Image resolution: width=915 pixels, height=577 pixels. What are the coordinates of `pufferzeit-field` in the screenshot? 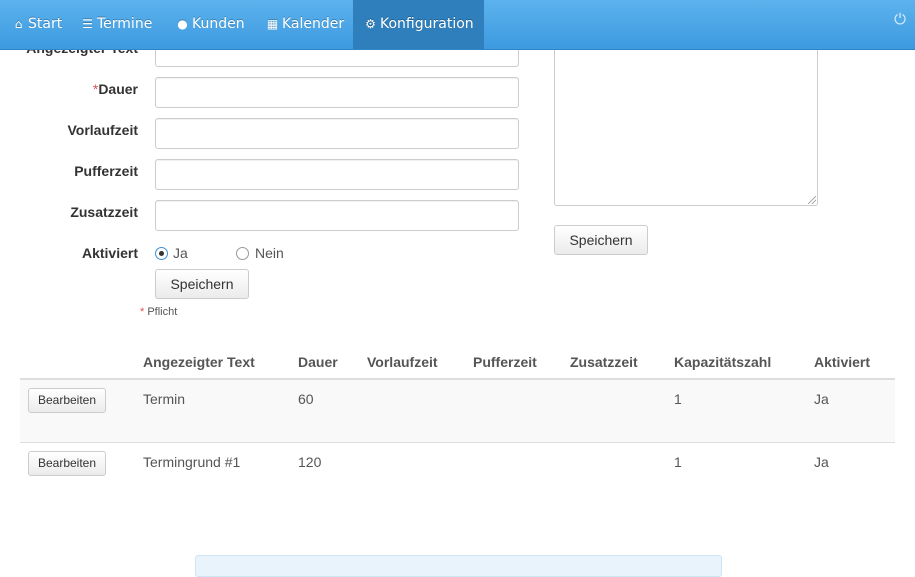 It's located at (337, 174).